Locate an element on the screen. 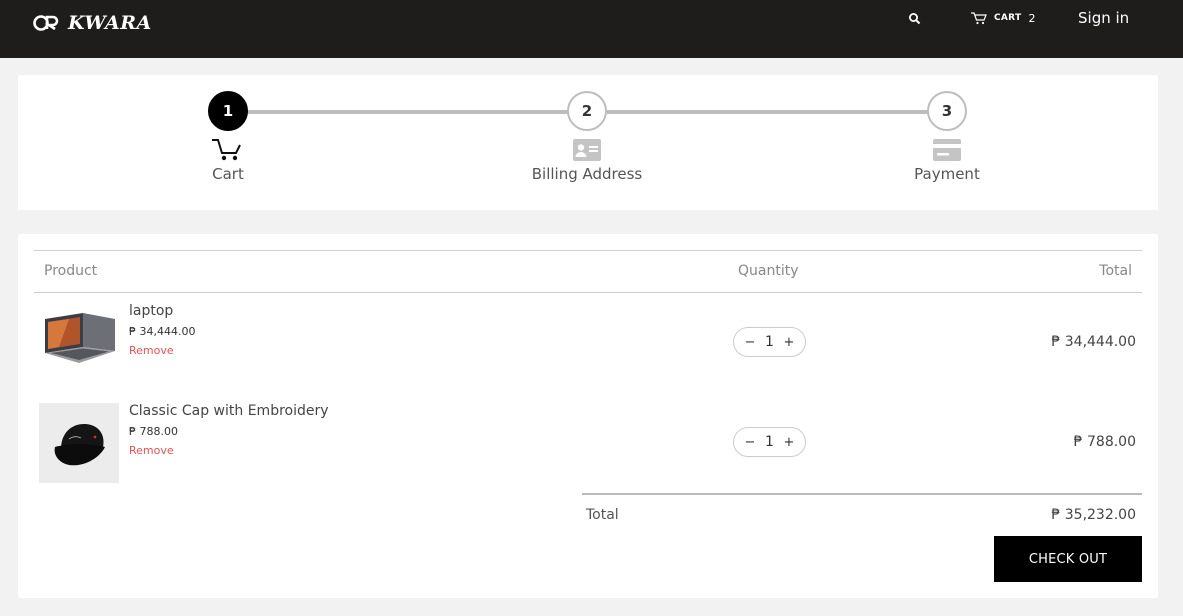 The image size is (1183, 616). cap-image is located at coordinates (79, 443).